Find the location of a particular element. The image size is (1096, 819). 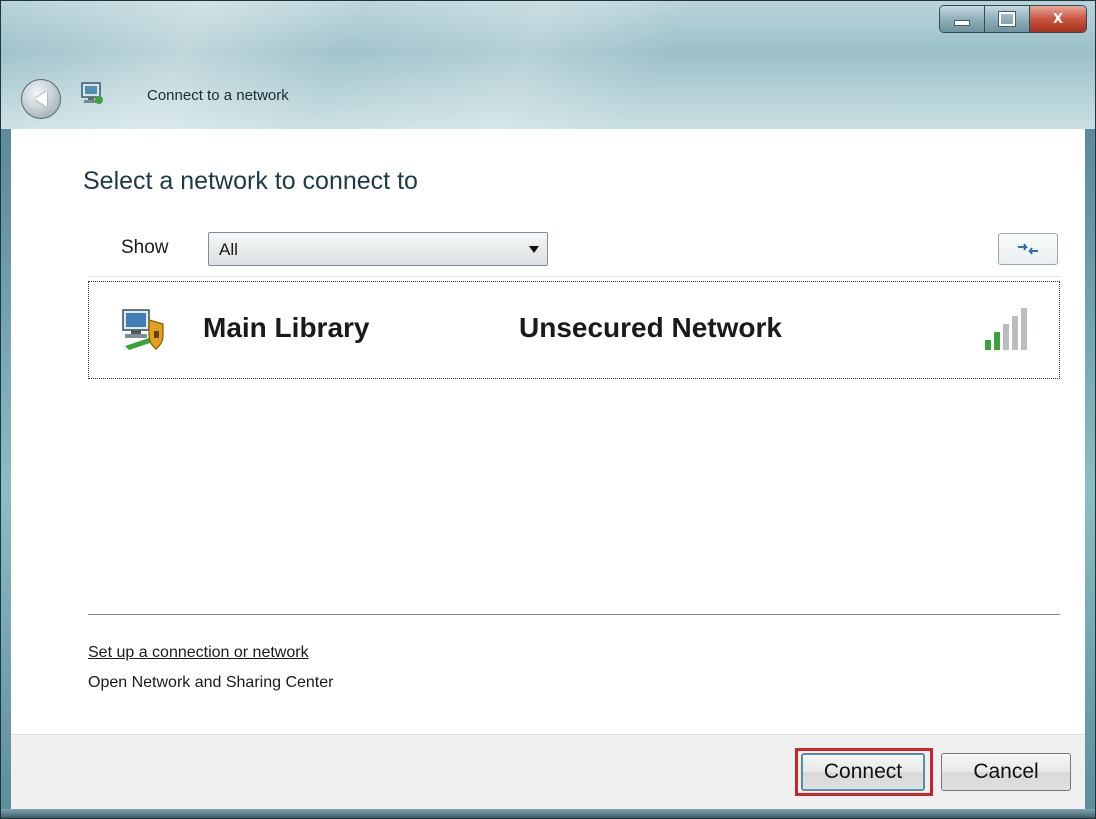

window-title: Connect to a network is located at coordinates (218, 95).